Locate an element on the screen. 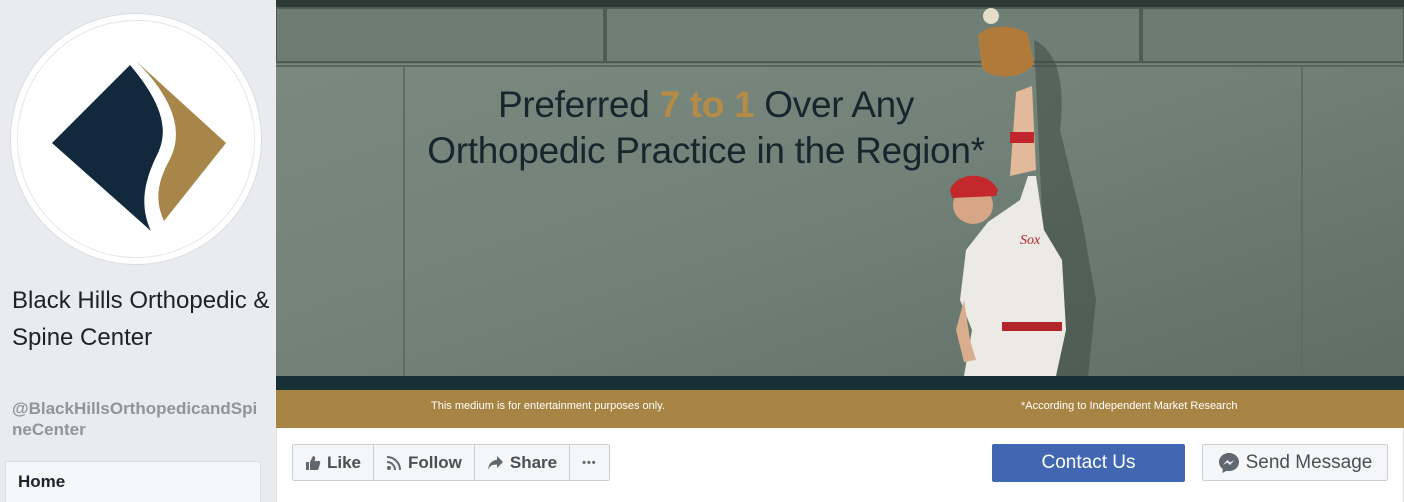 The image size is (1404, 502). profile-avatar is located at coordinates (136, 139).